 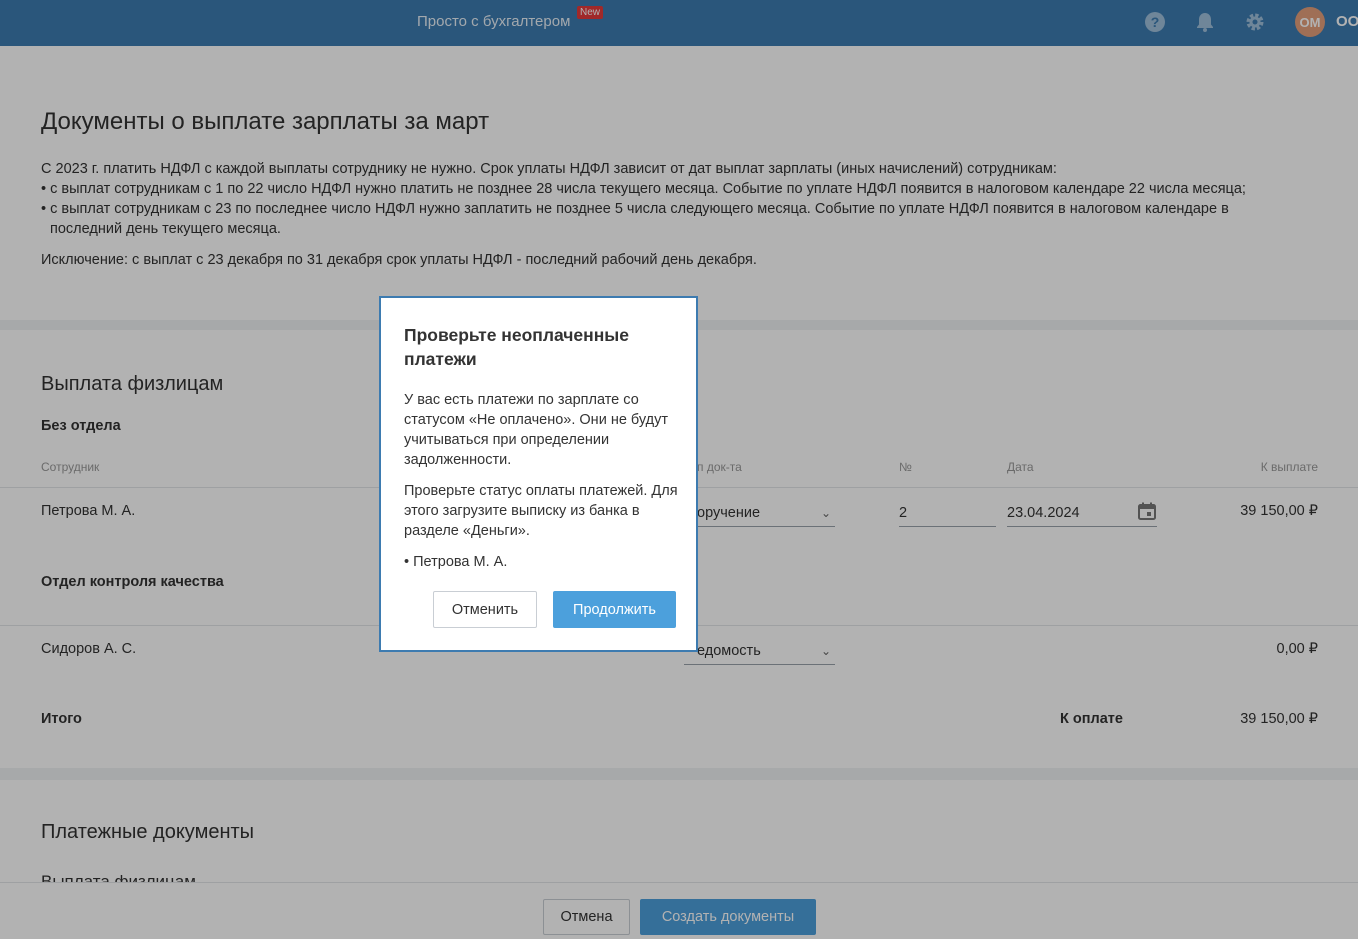 I want to click on dialog-continue-button: Продолжить, so click(x=614, y=609).